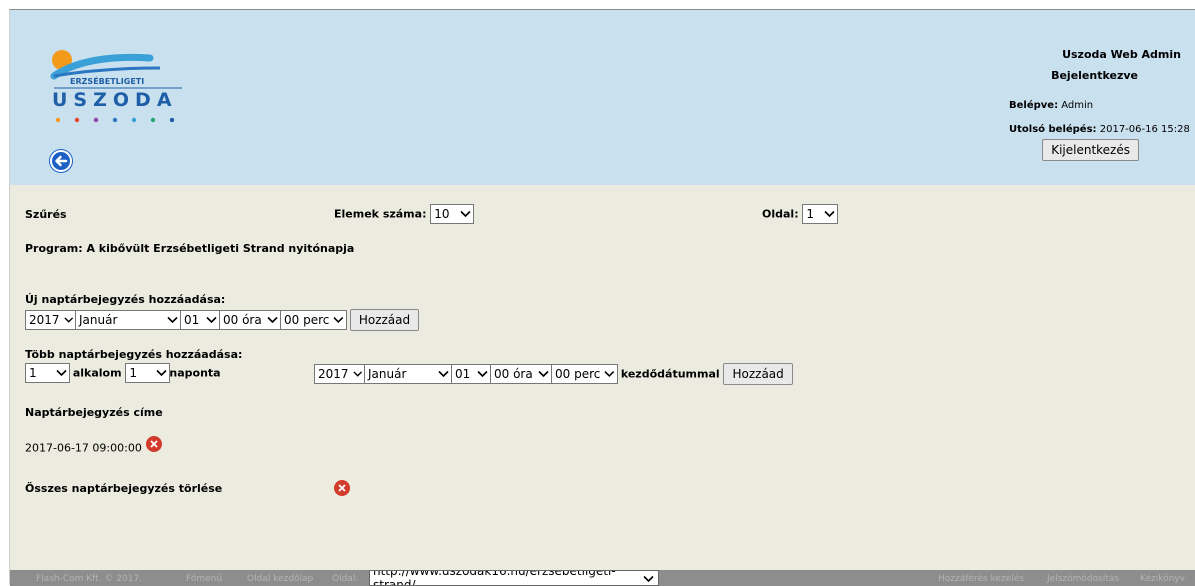 Image resolution: width=1195 pixels, height=586 pixels. I want to click on multi-day-select: 01, so click(471, 374).